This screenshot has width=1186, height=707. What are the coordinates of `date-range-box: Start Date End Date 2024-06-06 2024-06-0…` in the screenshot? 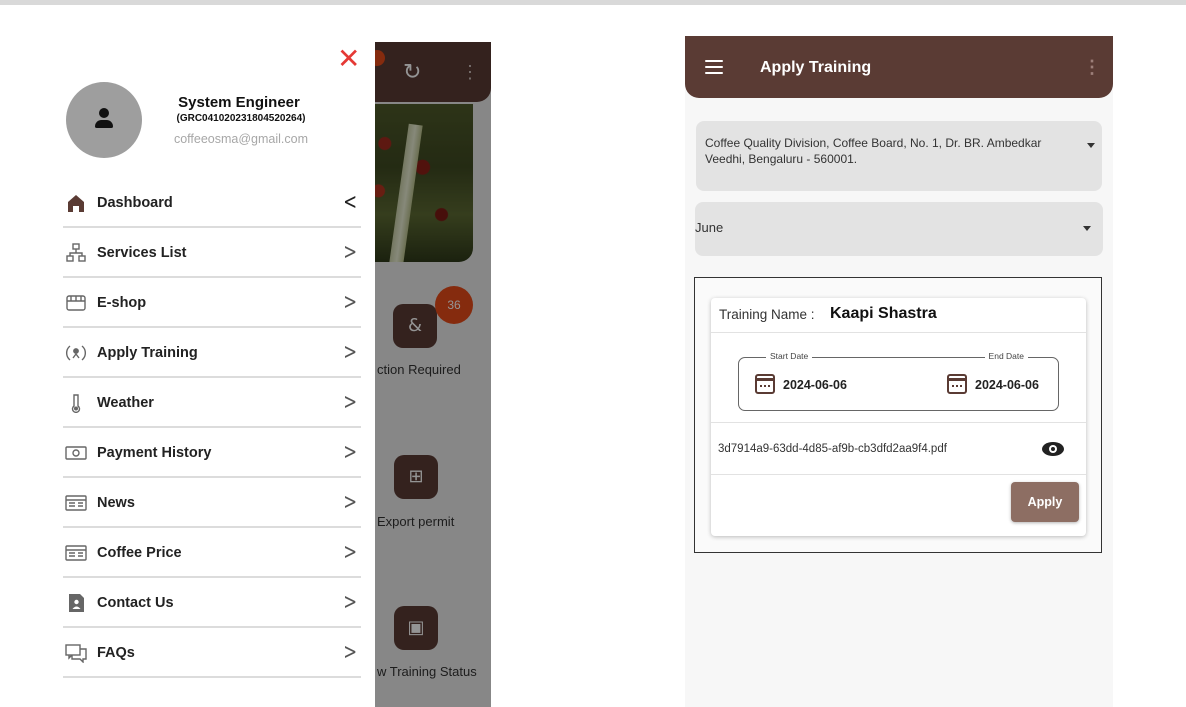 It's located at (898, 381).